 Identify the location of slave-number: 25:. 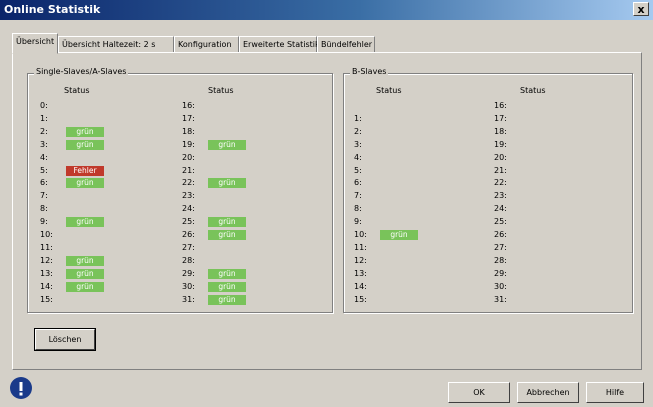
(500, 222).